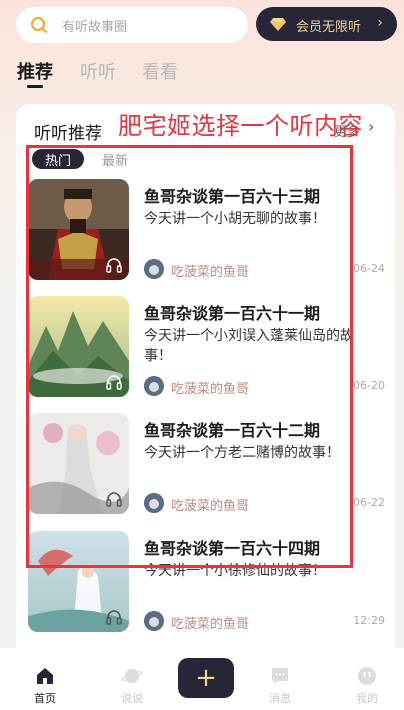  I want to click on nav-message: 消息, so click(280, 679).